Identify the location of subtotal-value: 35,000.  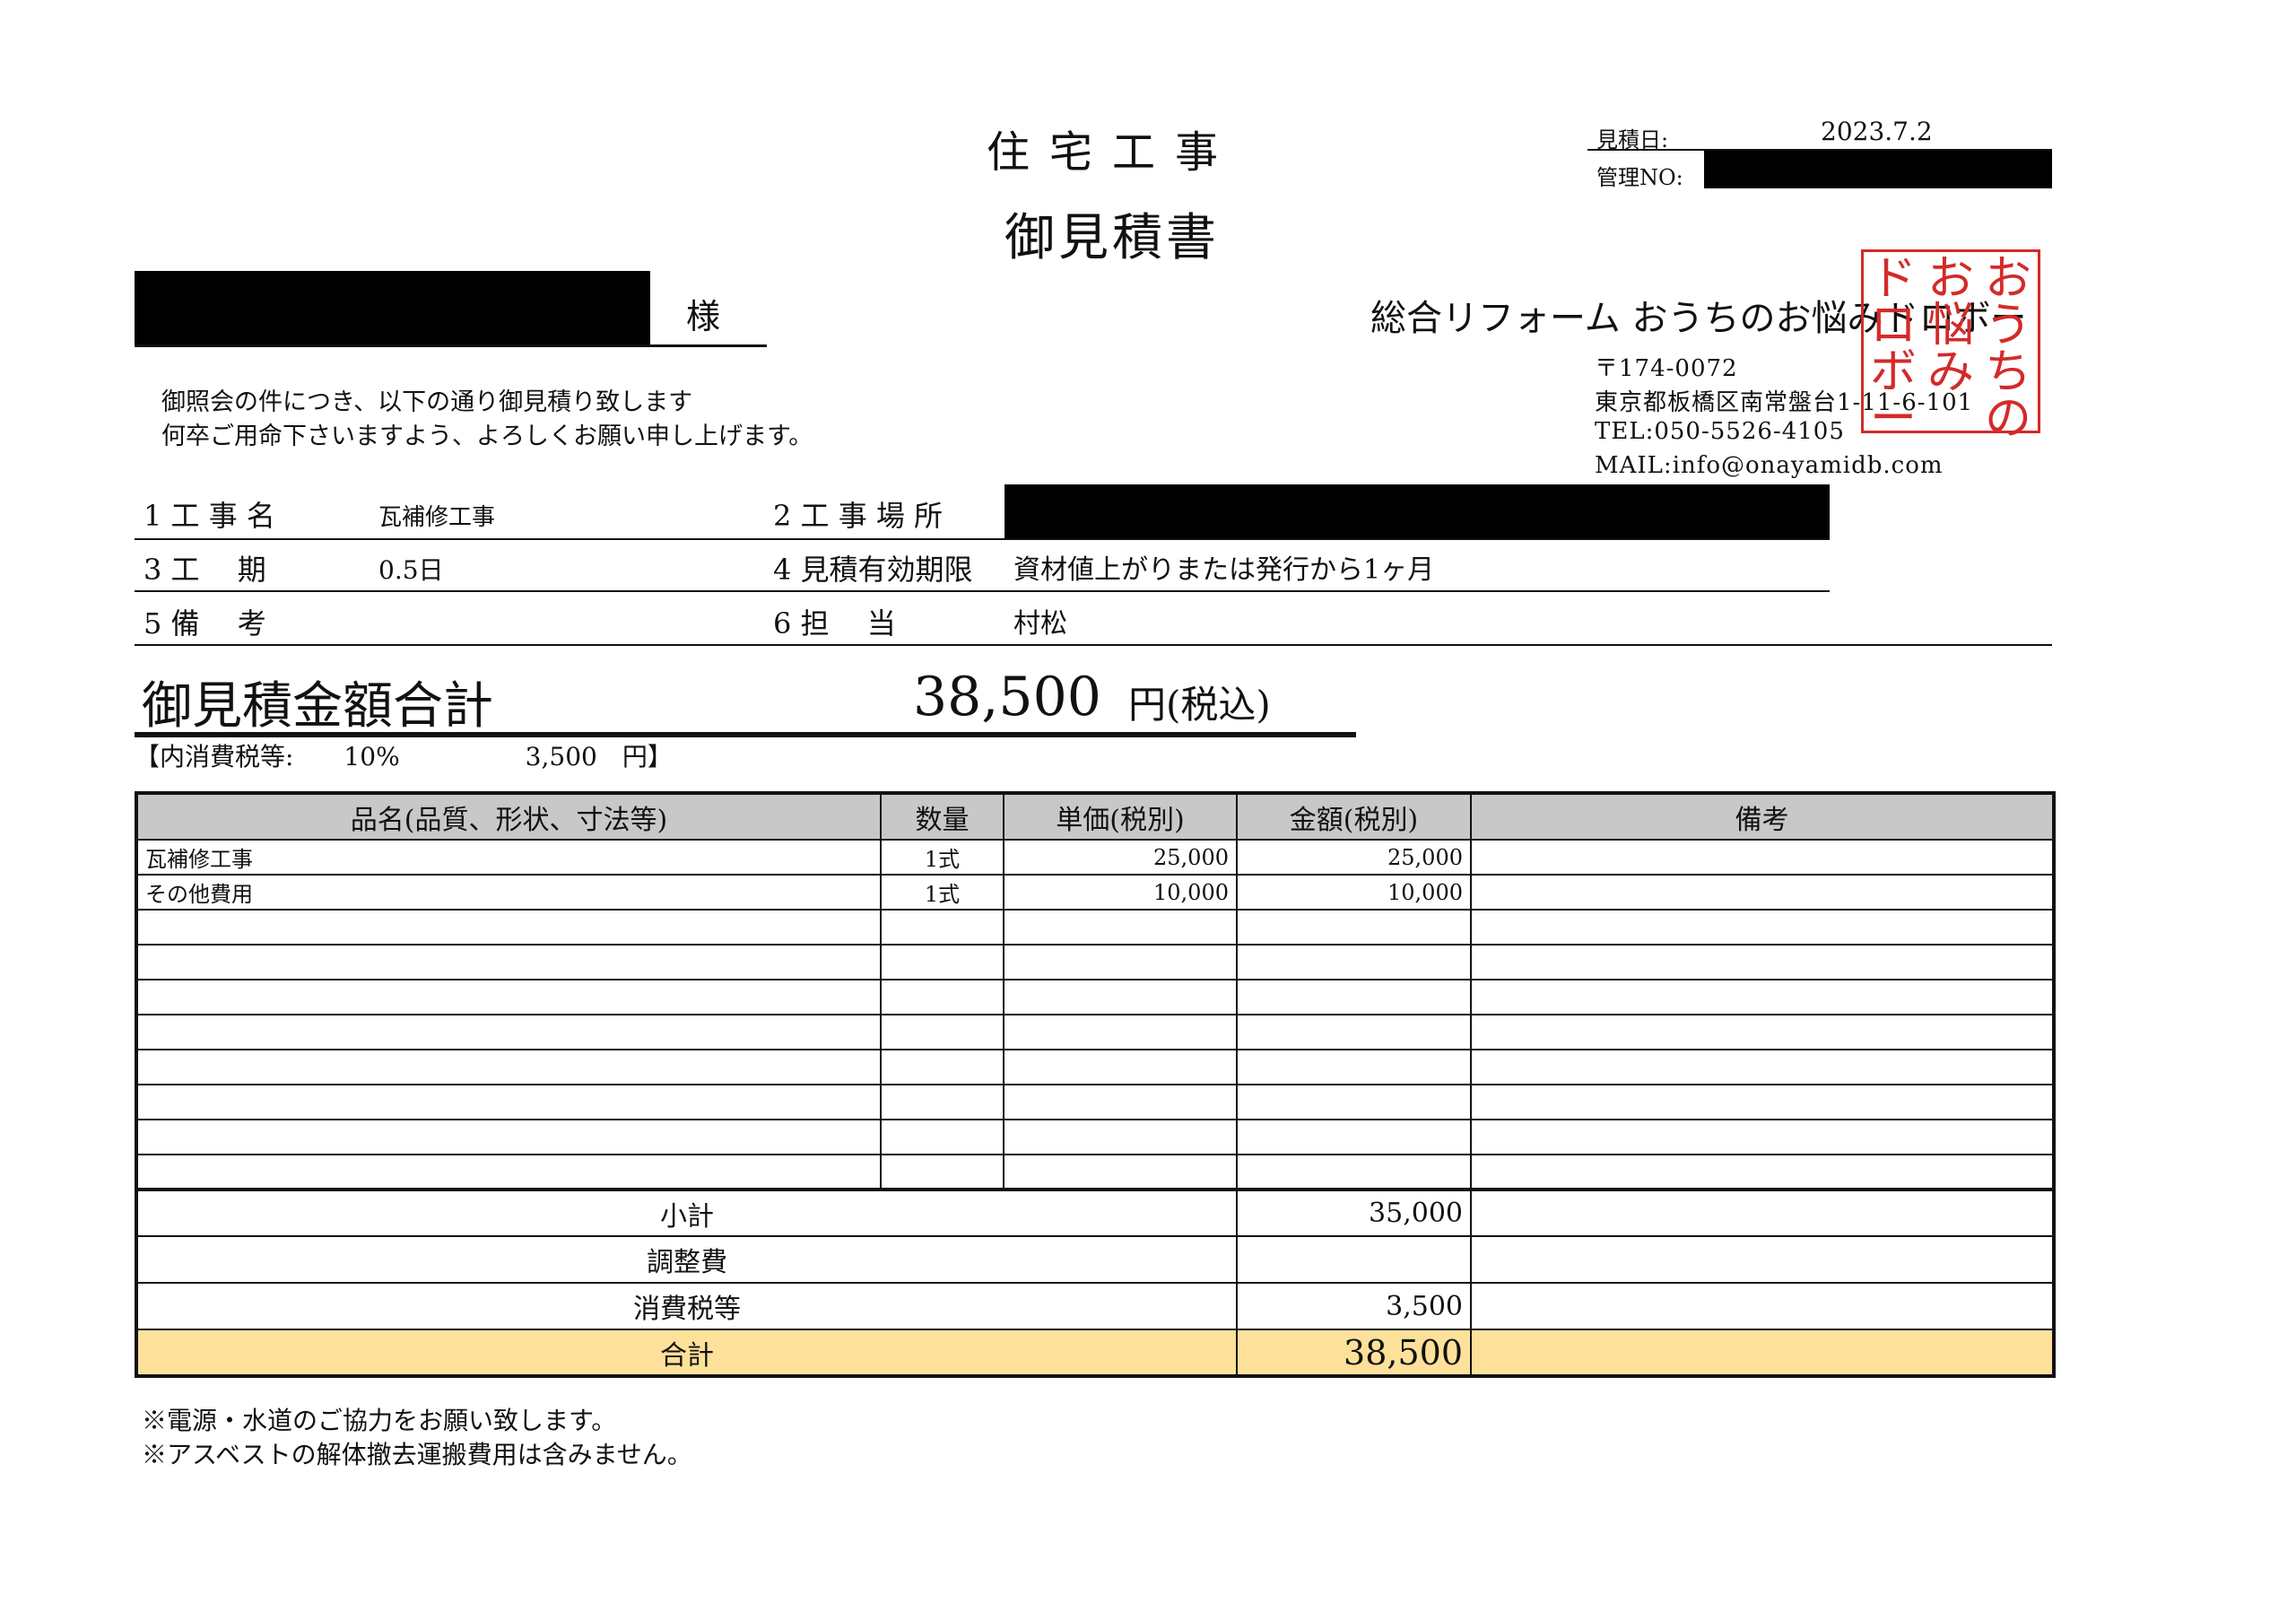
(1354, 1212).